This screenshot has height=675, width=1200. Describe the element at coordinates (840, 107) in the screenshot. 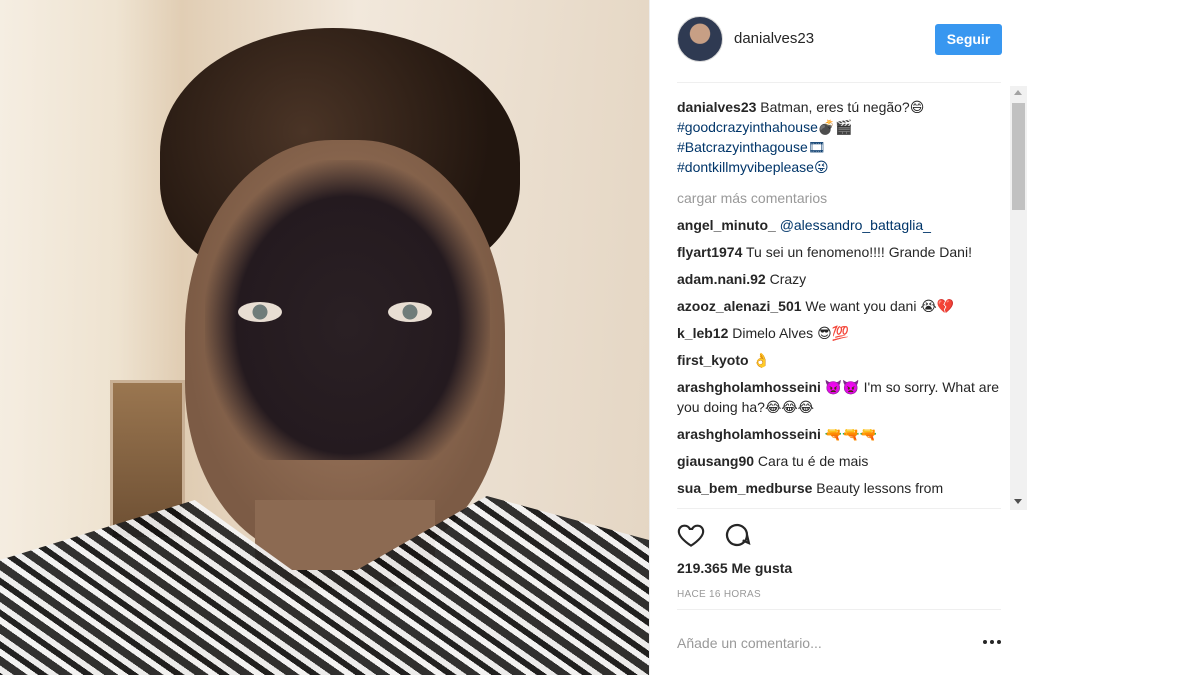

I see `caption-text: Batman, eres tú negão?😄` at that location.